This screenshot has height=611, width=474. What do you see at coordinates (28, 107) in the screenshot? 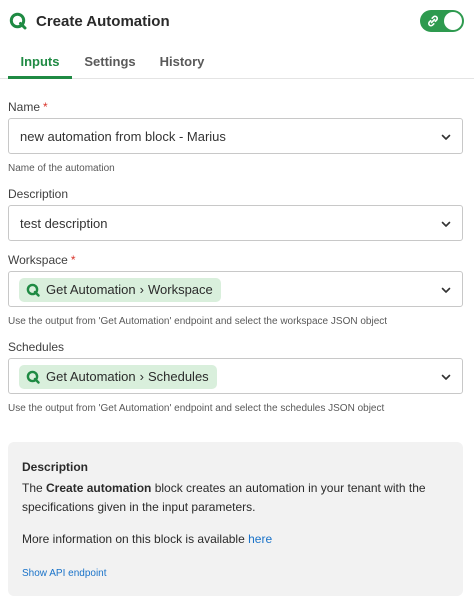
I see `name-label: Name *` at bounding box center [28, 107].